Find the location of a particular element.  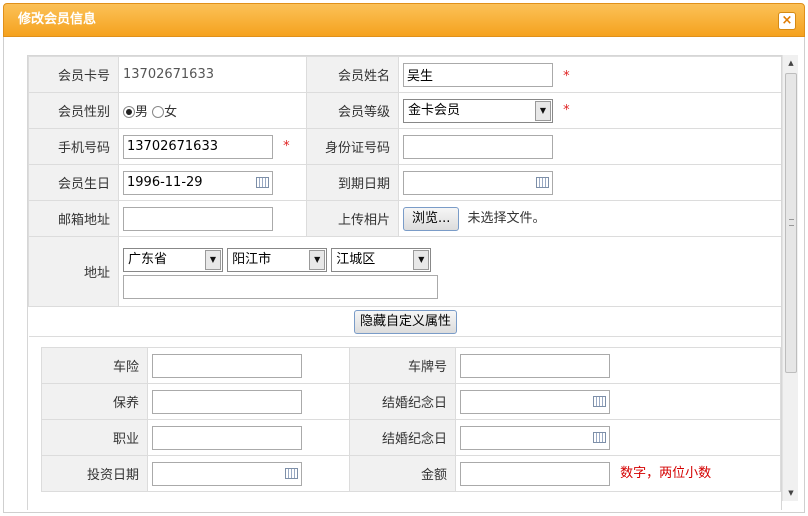

gender-cell: 男 女 is located at coordinates (212, 110).